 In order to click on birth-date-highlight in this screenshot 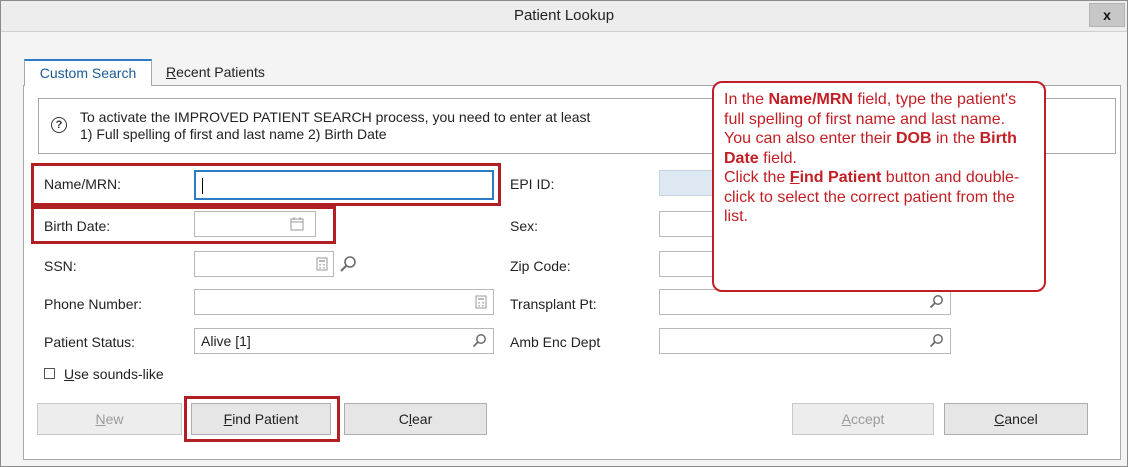, I will do `click(183, 225)`.